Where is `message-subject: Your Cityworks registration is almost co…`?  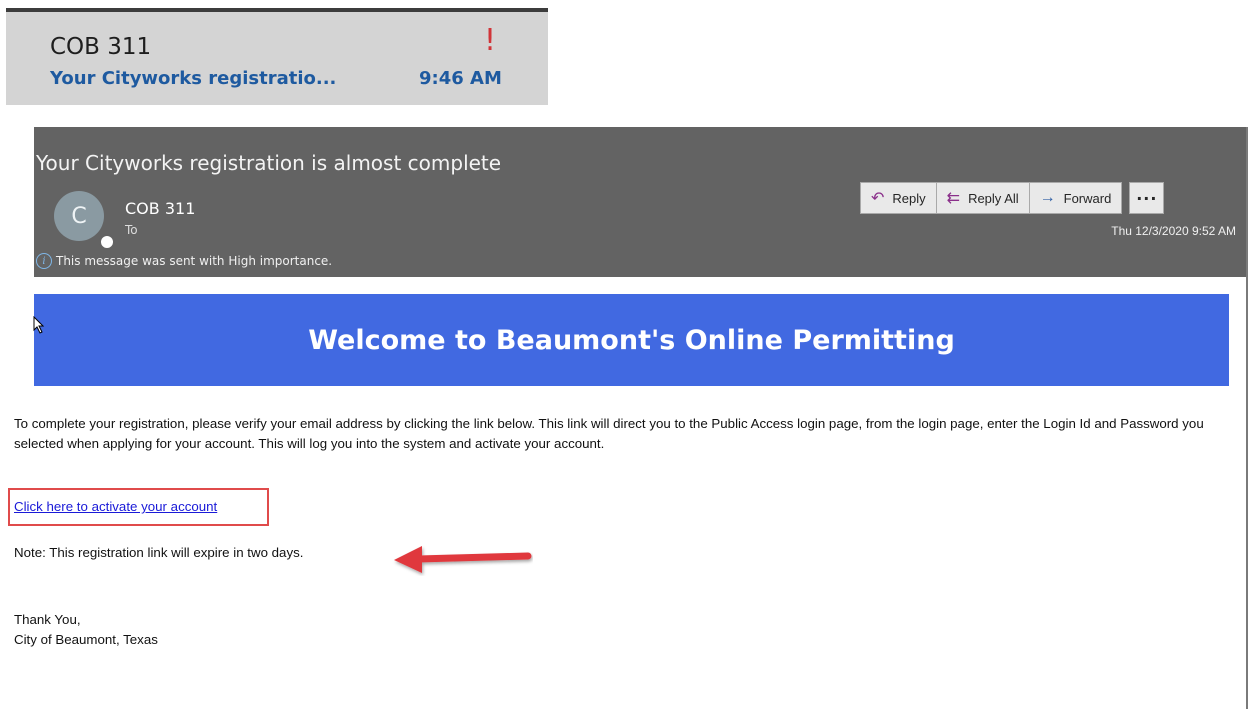
message-subject: Your Cityworks registration is almost co… is located at coordinates (269, 163).